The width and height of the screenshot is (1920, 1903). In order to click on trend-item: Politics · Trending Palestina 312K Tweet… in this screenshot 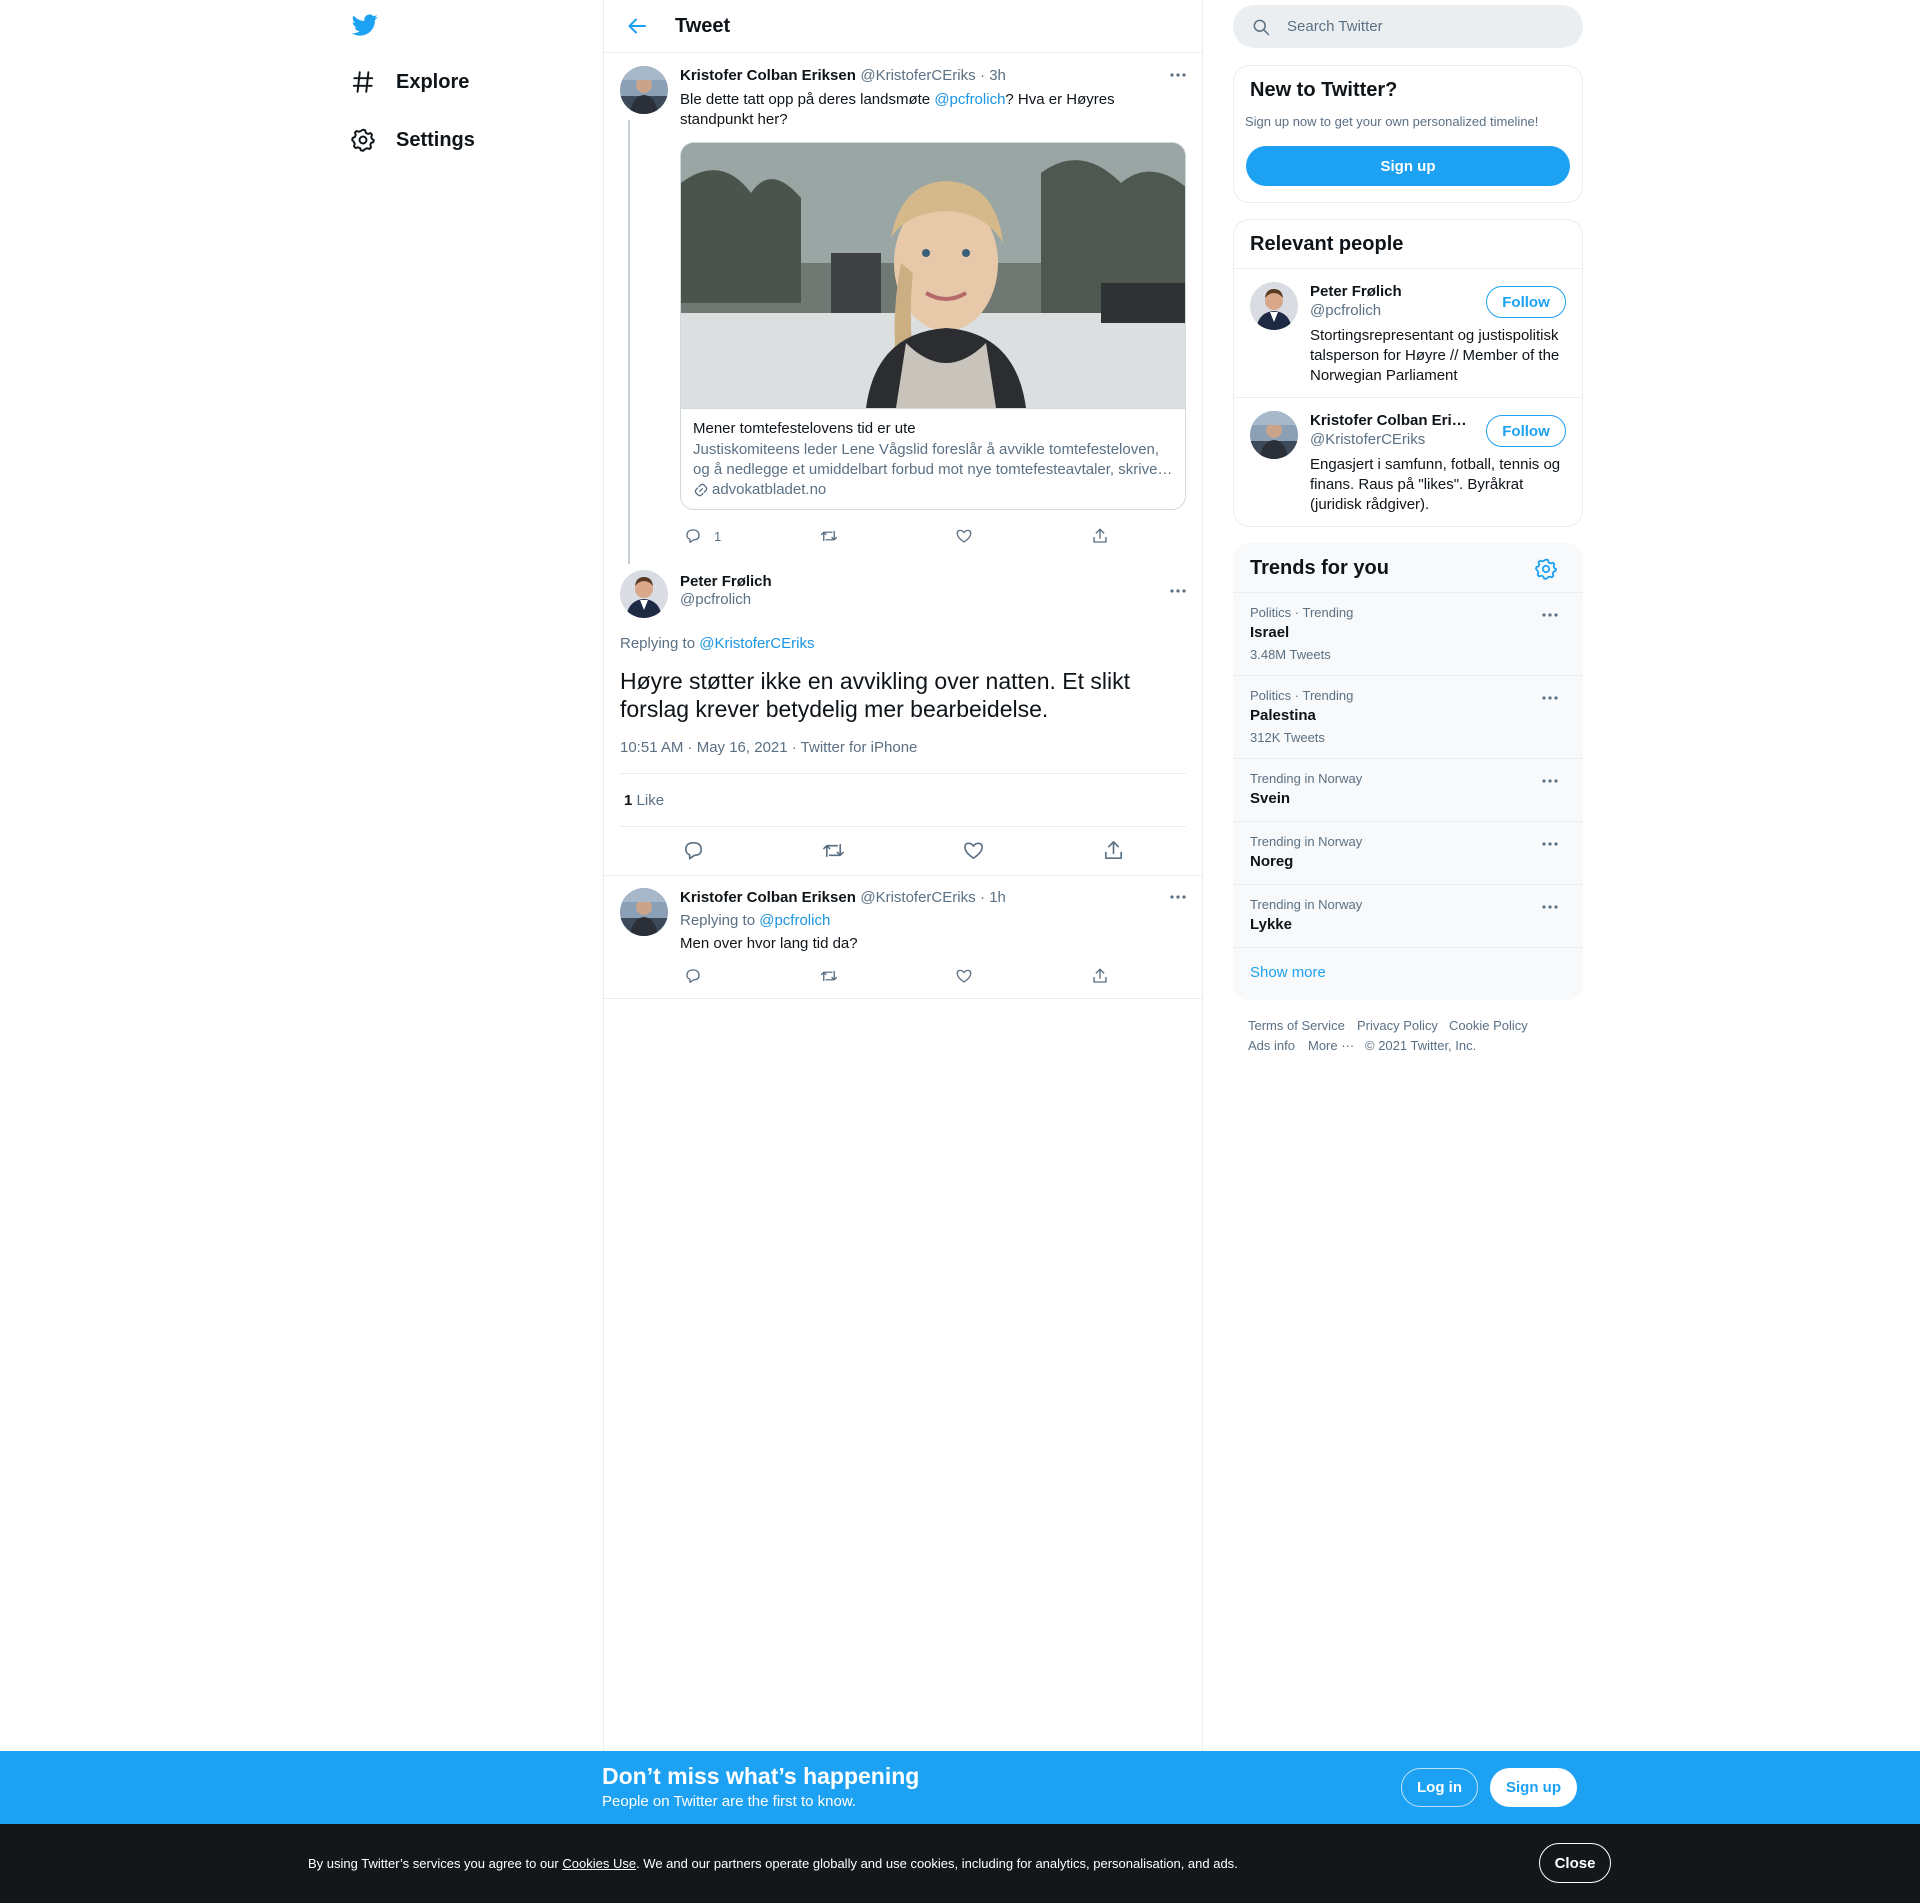, I will do `click(1408, 716)`.